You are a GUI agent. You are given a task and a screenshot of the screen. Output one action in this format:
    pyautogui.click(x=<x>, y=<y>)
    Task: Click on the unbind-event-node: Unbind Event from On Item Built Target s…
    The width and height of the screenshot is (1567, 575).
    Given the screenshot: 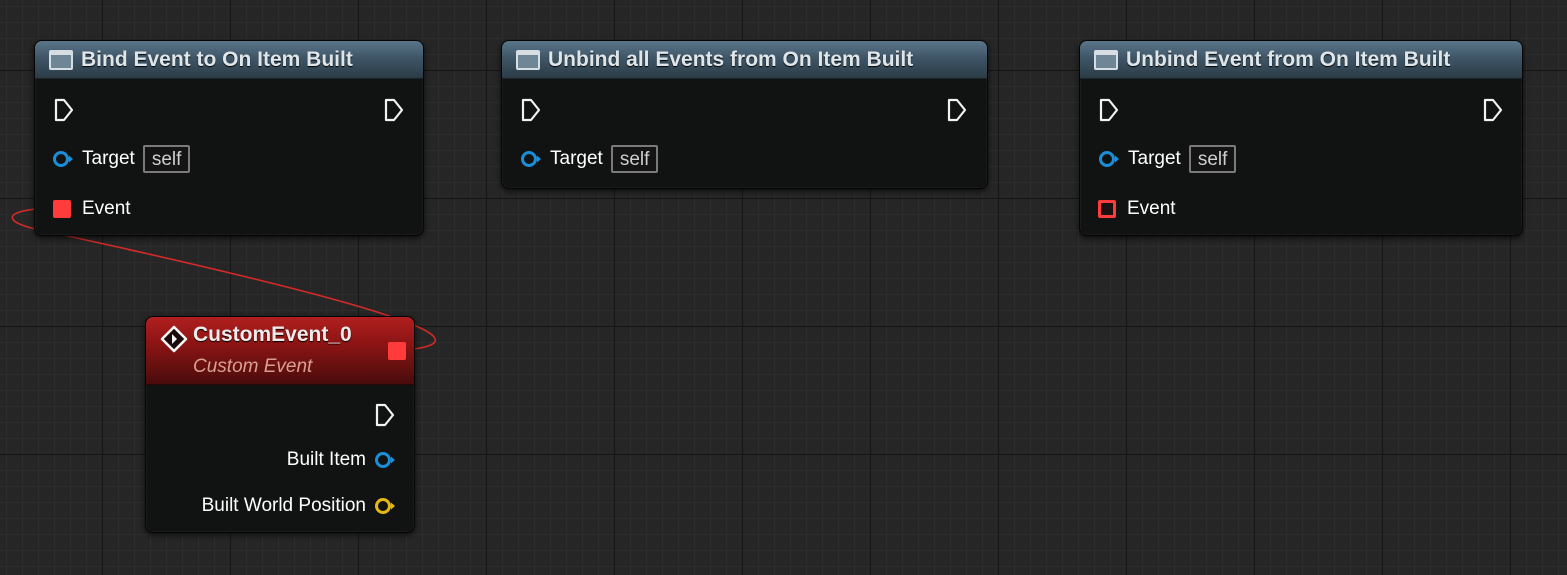 What is the action you would take?
    pyautogui.click(x=1301, y=138)
    